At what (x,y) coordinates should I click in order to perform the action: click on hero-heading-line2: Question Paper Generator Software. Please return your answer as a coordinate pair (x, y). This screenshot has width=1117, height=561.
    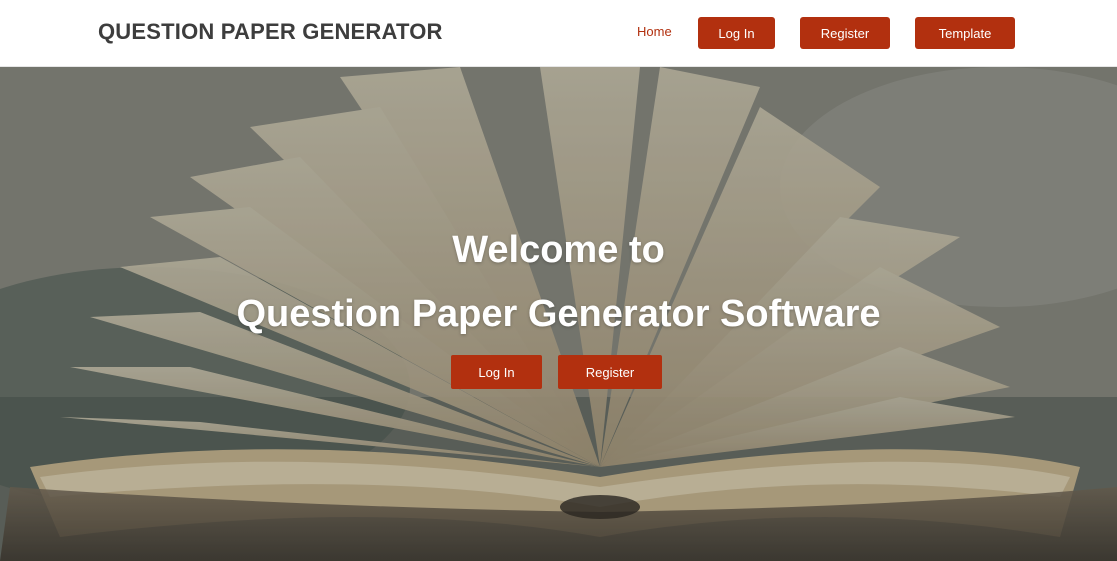
    Looking at the image, I should click on (558, 314).